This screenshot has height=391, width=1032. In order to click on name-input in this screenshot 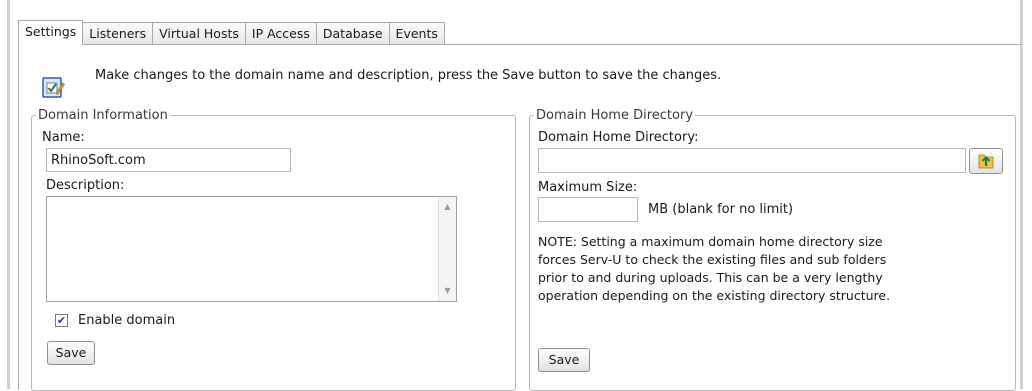, I will do `click(168, 160)`.